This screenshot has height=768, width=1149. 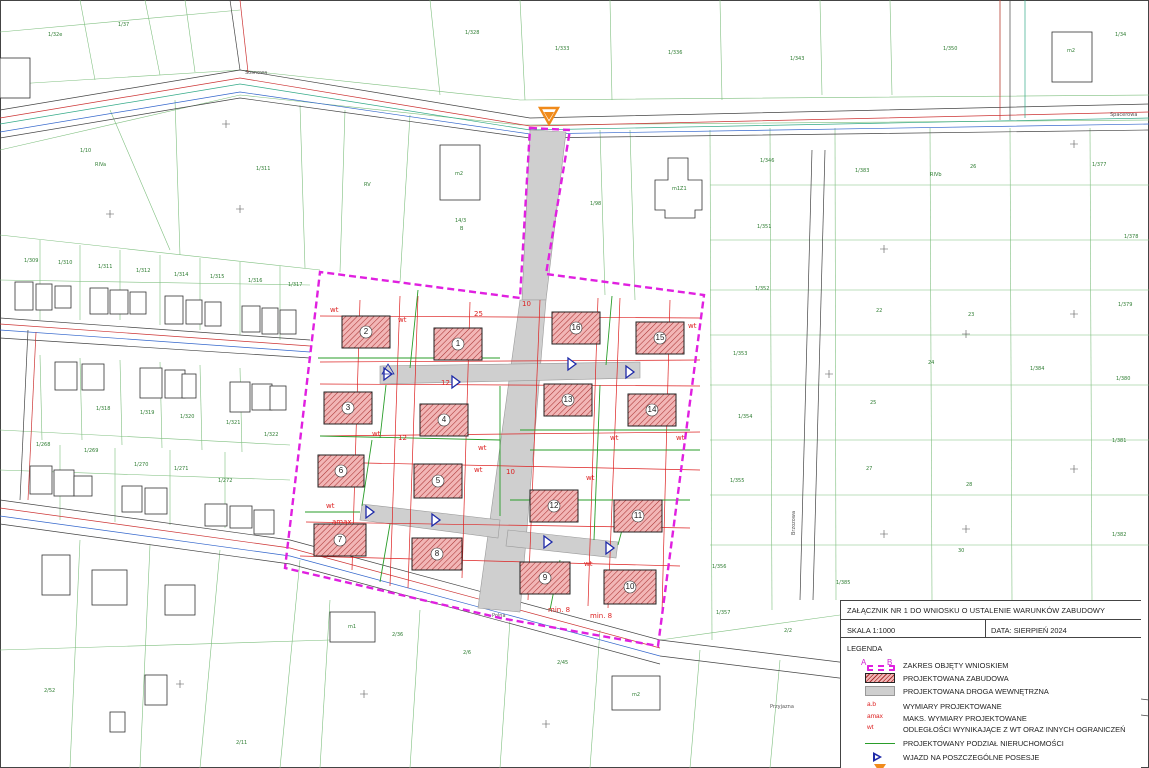 What do you see at coordinates (1099, 165) in the screenshot?
I see `parcel-label: 1/377` at bounding box center [1099, 165].